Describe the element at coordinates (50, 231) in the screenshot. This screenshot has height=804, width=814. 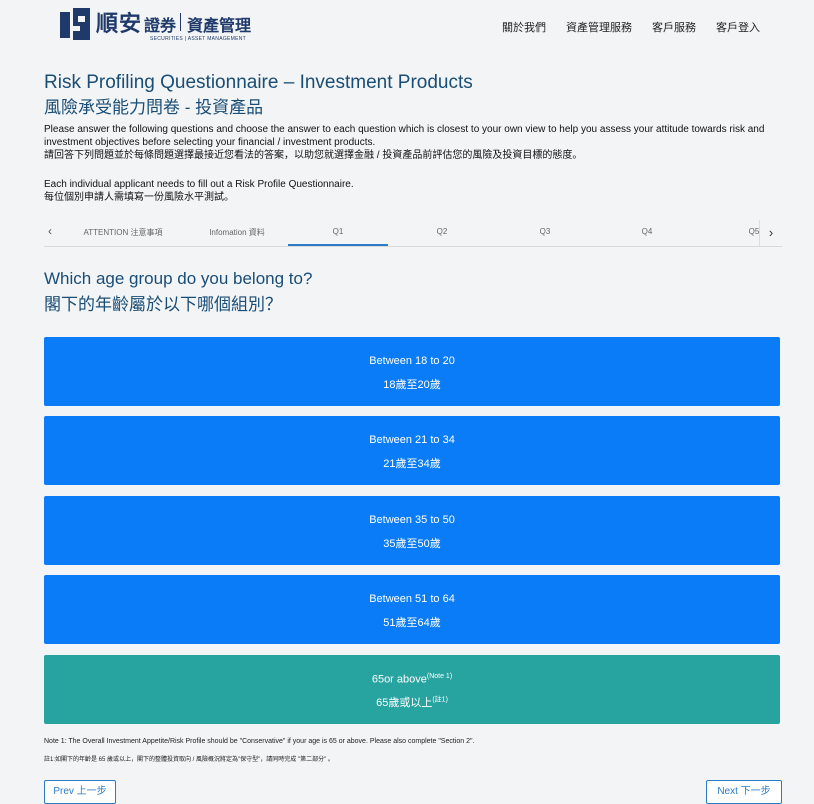
I see `chevron-left-icon: ‹` at that location.